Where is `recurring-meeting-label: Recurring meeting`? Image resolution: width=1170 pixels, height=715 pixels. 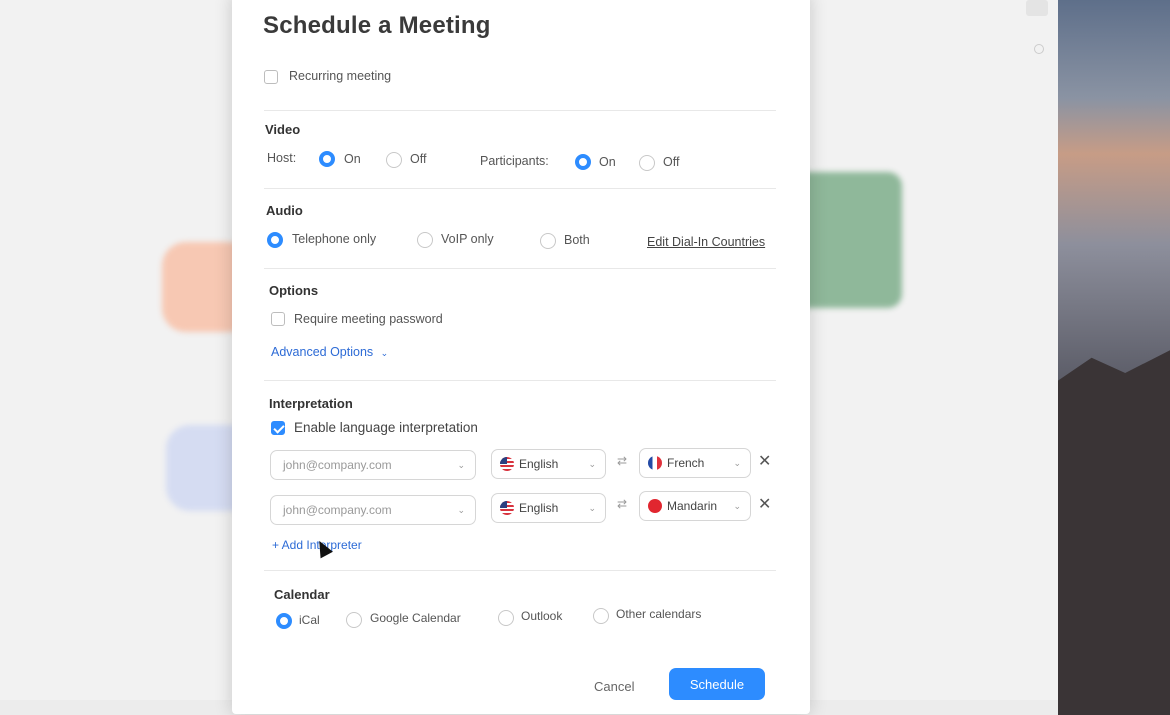
recurring-meeting-label: Recurring meeting is located at coordinates (340, 76).